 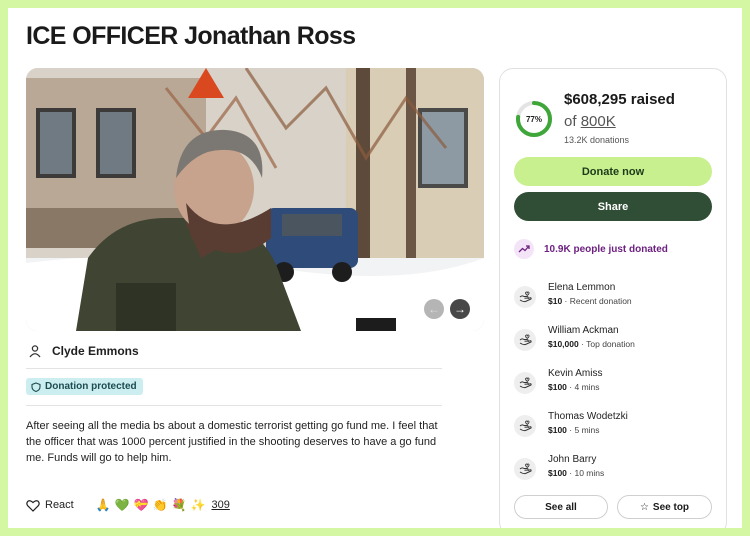 What do you see at coordinates (220, 505) in the screenshot?
I see `reaction-count: 309` at bounding box center [220, 505].